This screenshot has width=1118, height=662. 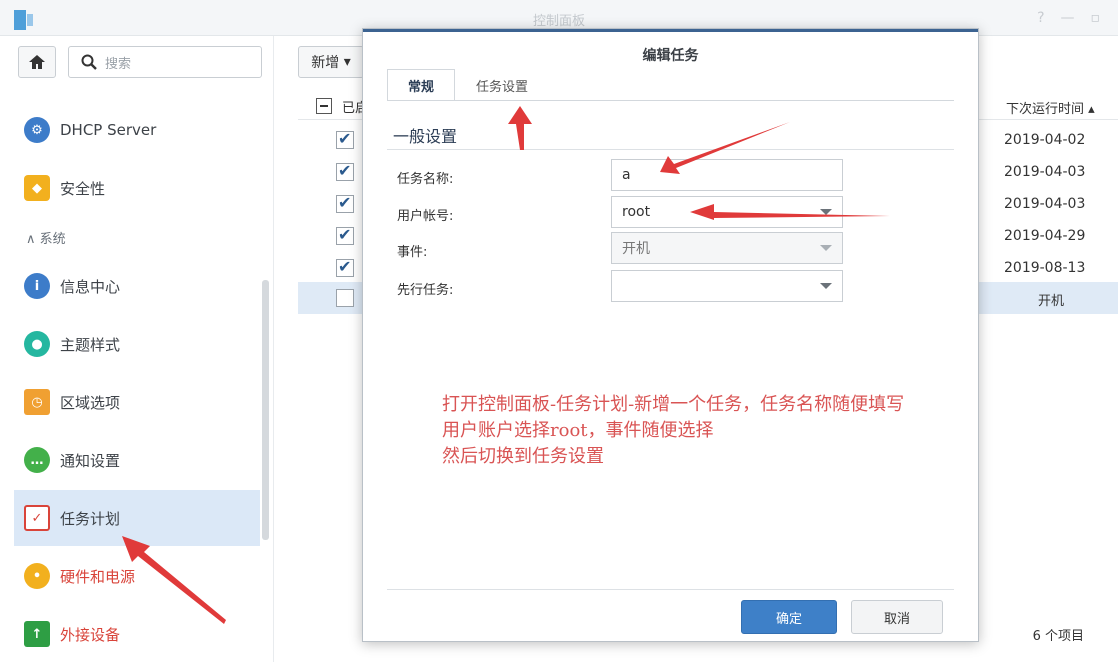 I want to click on sidebar-item-theme: ● 主题样式, so click(x=137, y=344).